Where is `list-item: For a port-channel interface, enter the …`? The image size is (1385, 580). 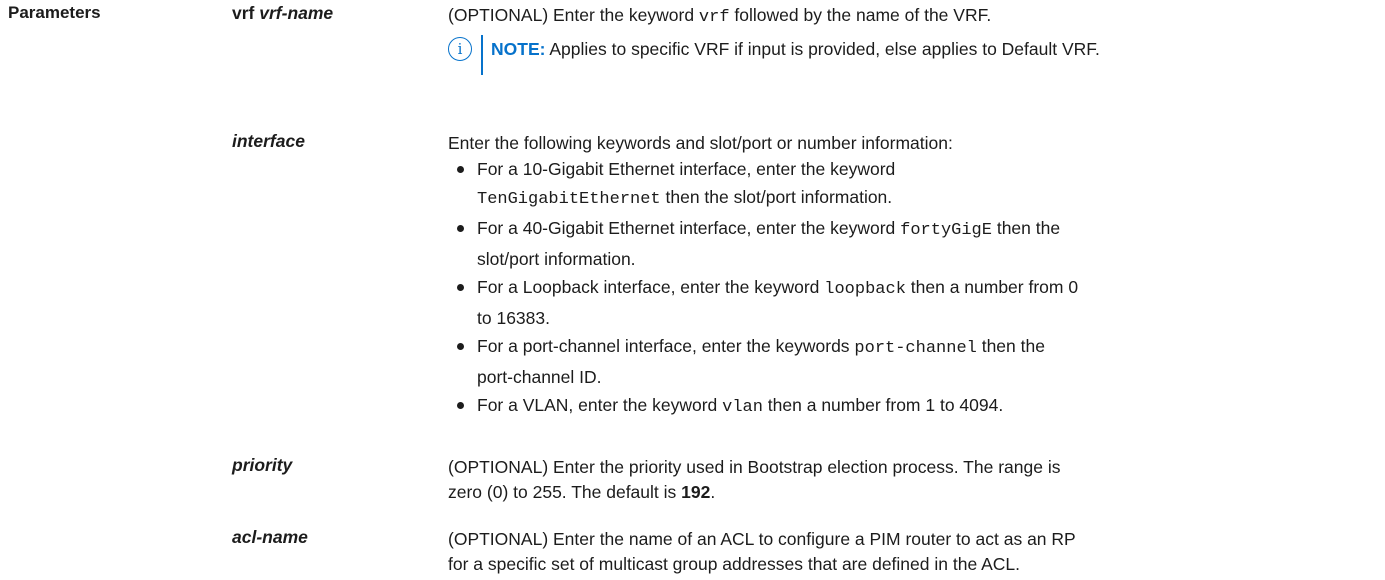
list-item: For a port-channel interface, enter the … is located at coordinates (910, 361).